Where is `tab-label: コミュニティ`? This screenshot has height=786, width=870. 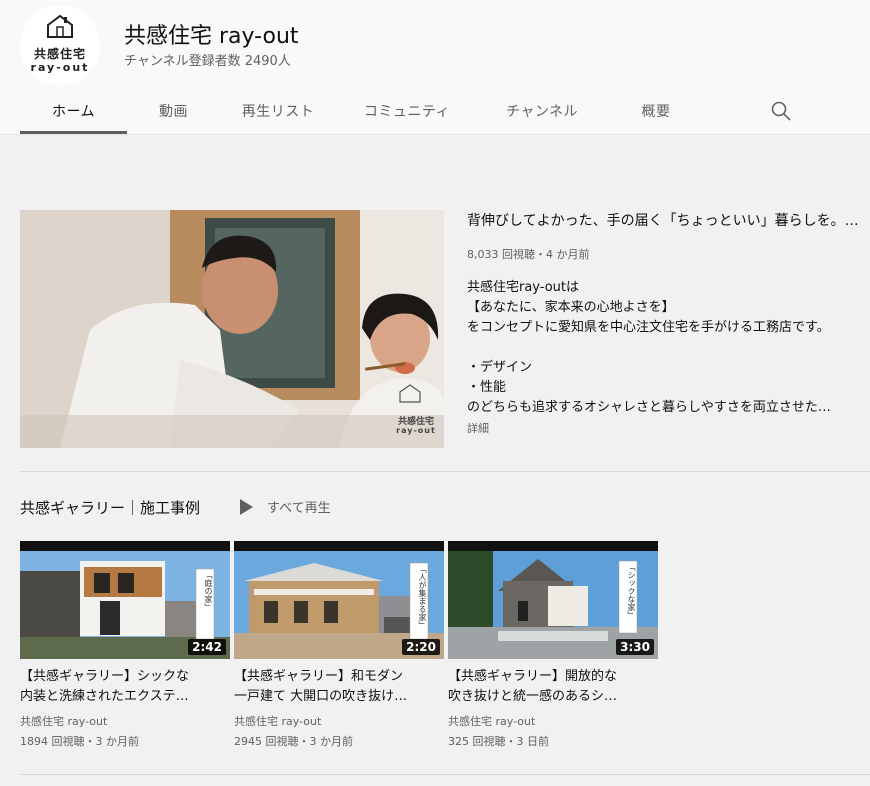 tab-label: コミュニティ is located at coordinates (407, 112).